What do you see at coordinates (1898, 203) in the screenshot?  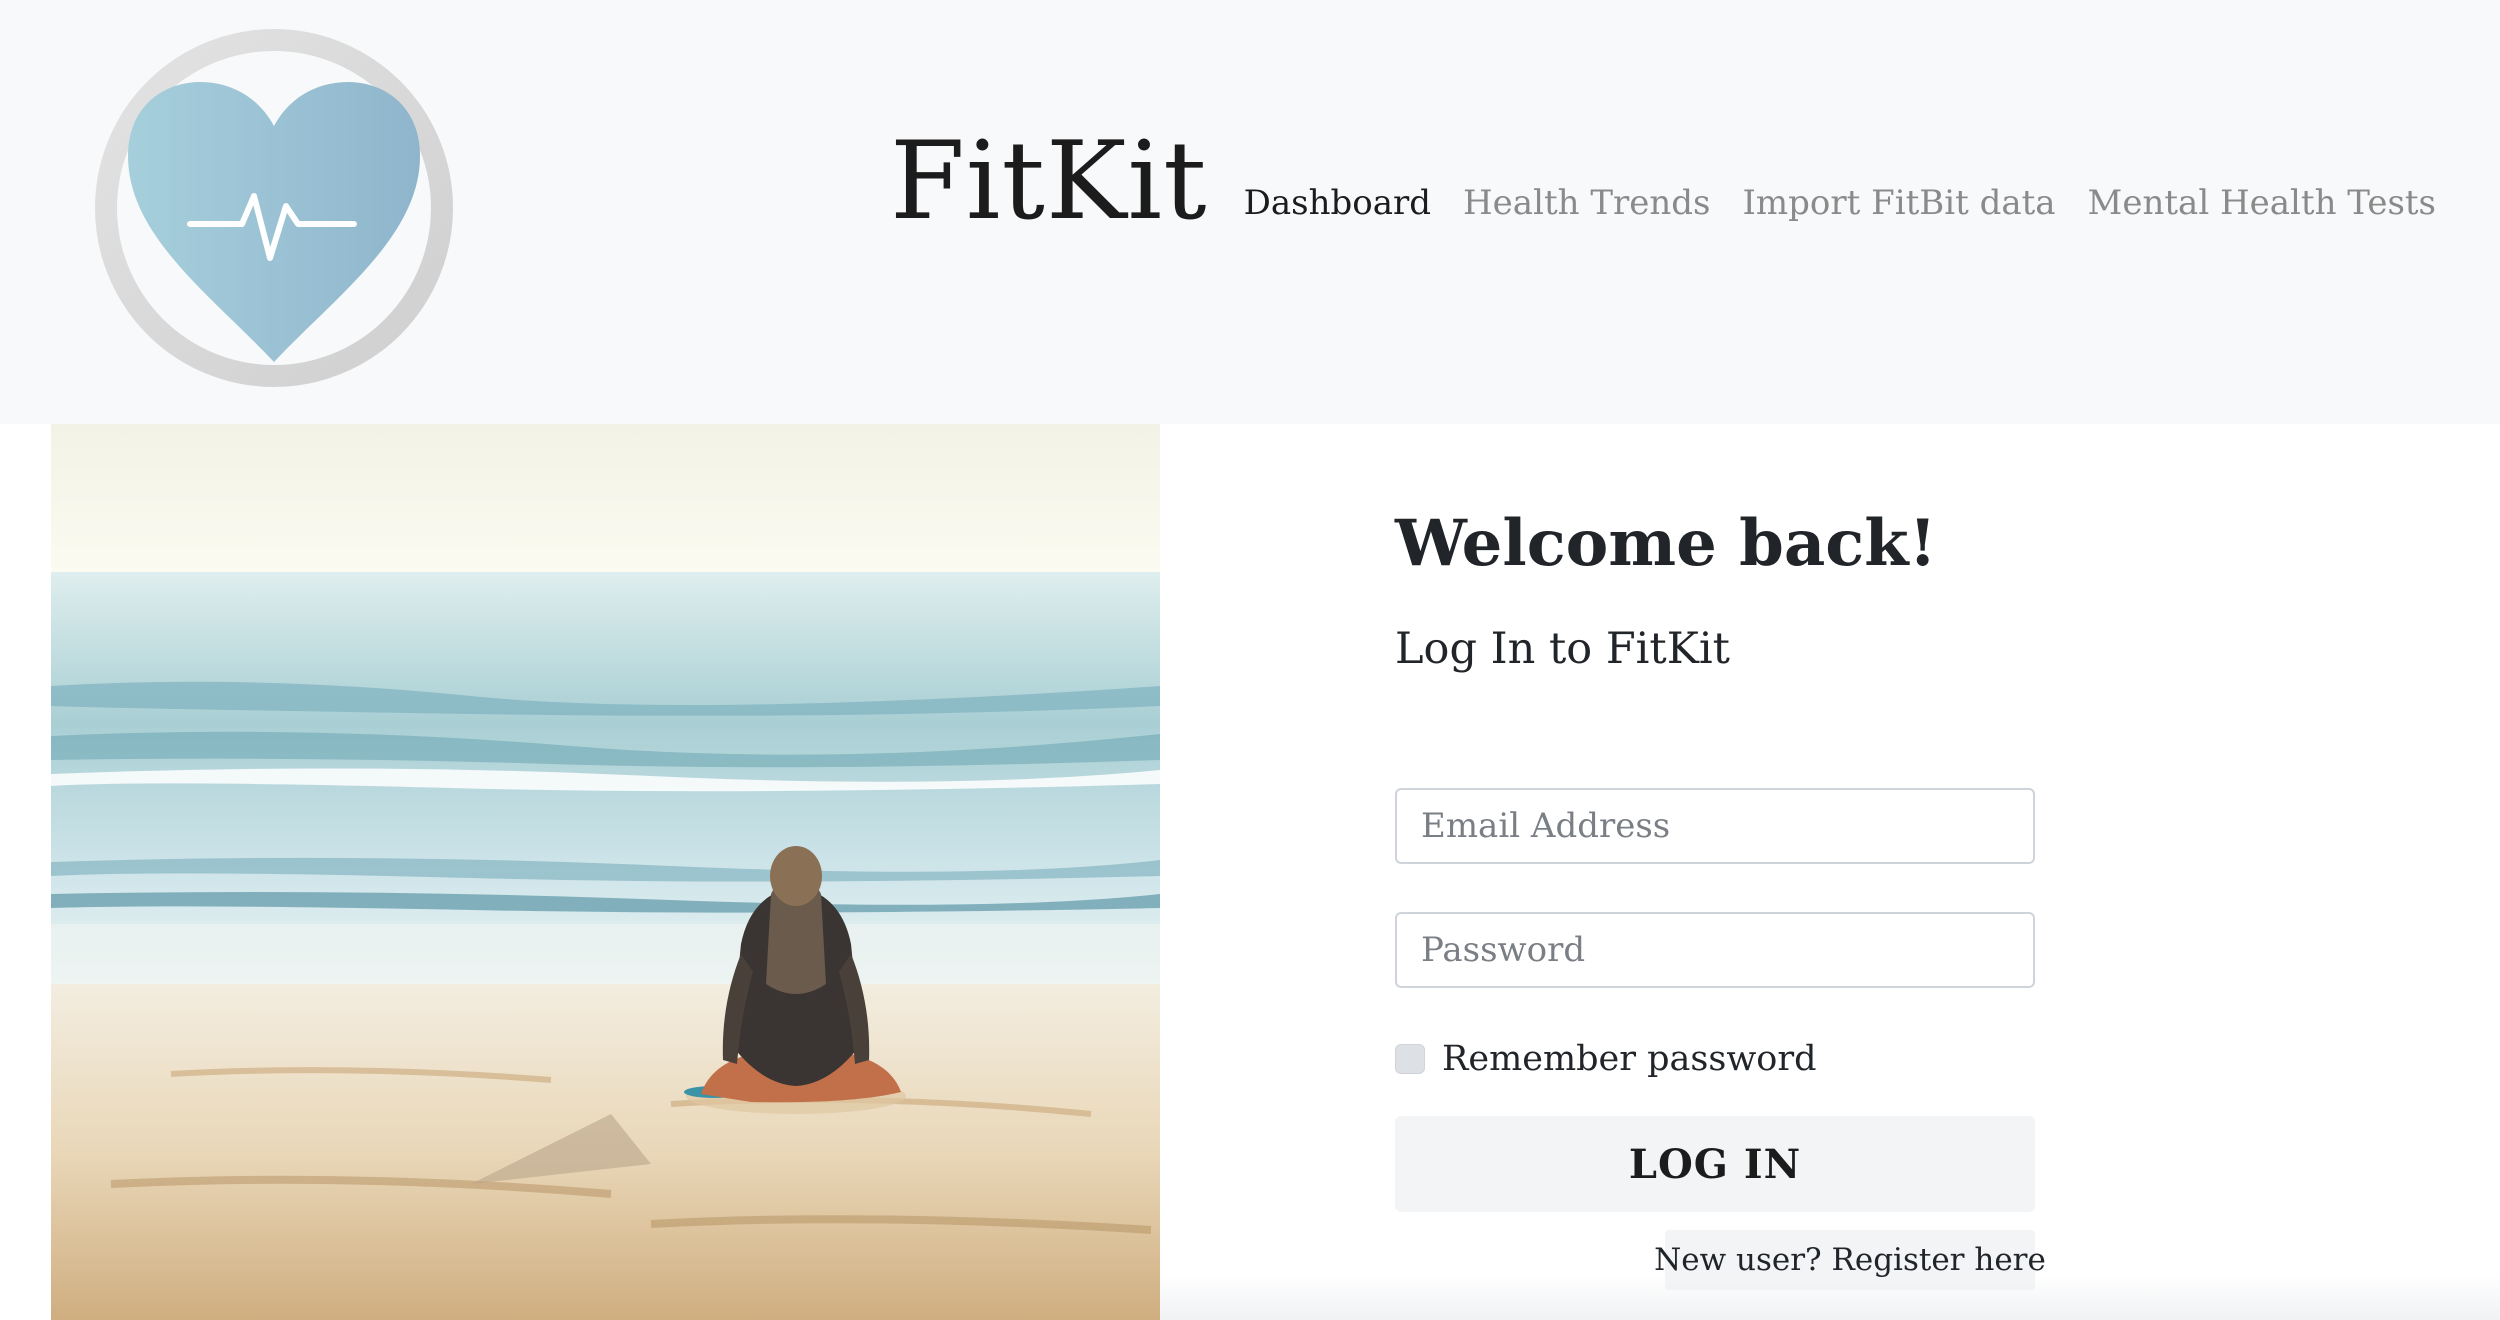 I see `nav-import-fitbit: Import FitBit data` at bounding box center [1898, 203].